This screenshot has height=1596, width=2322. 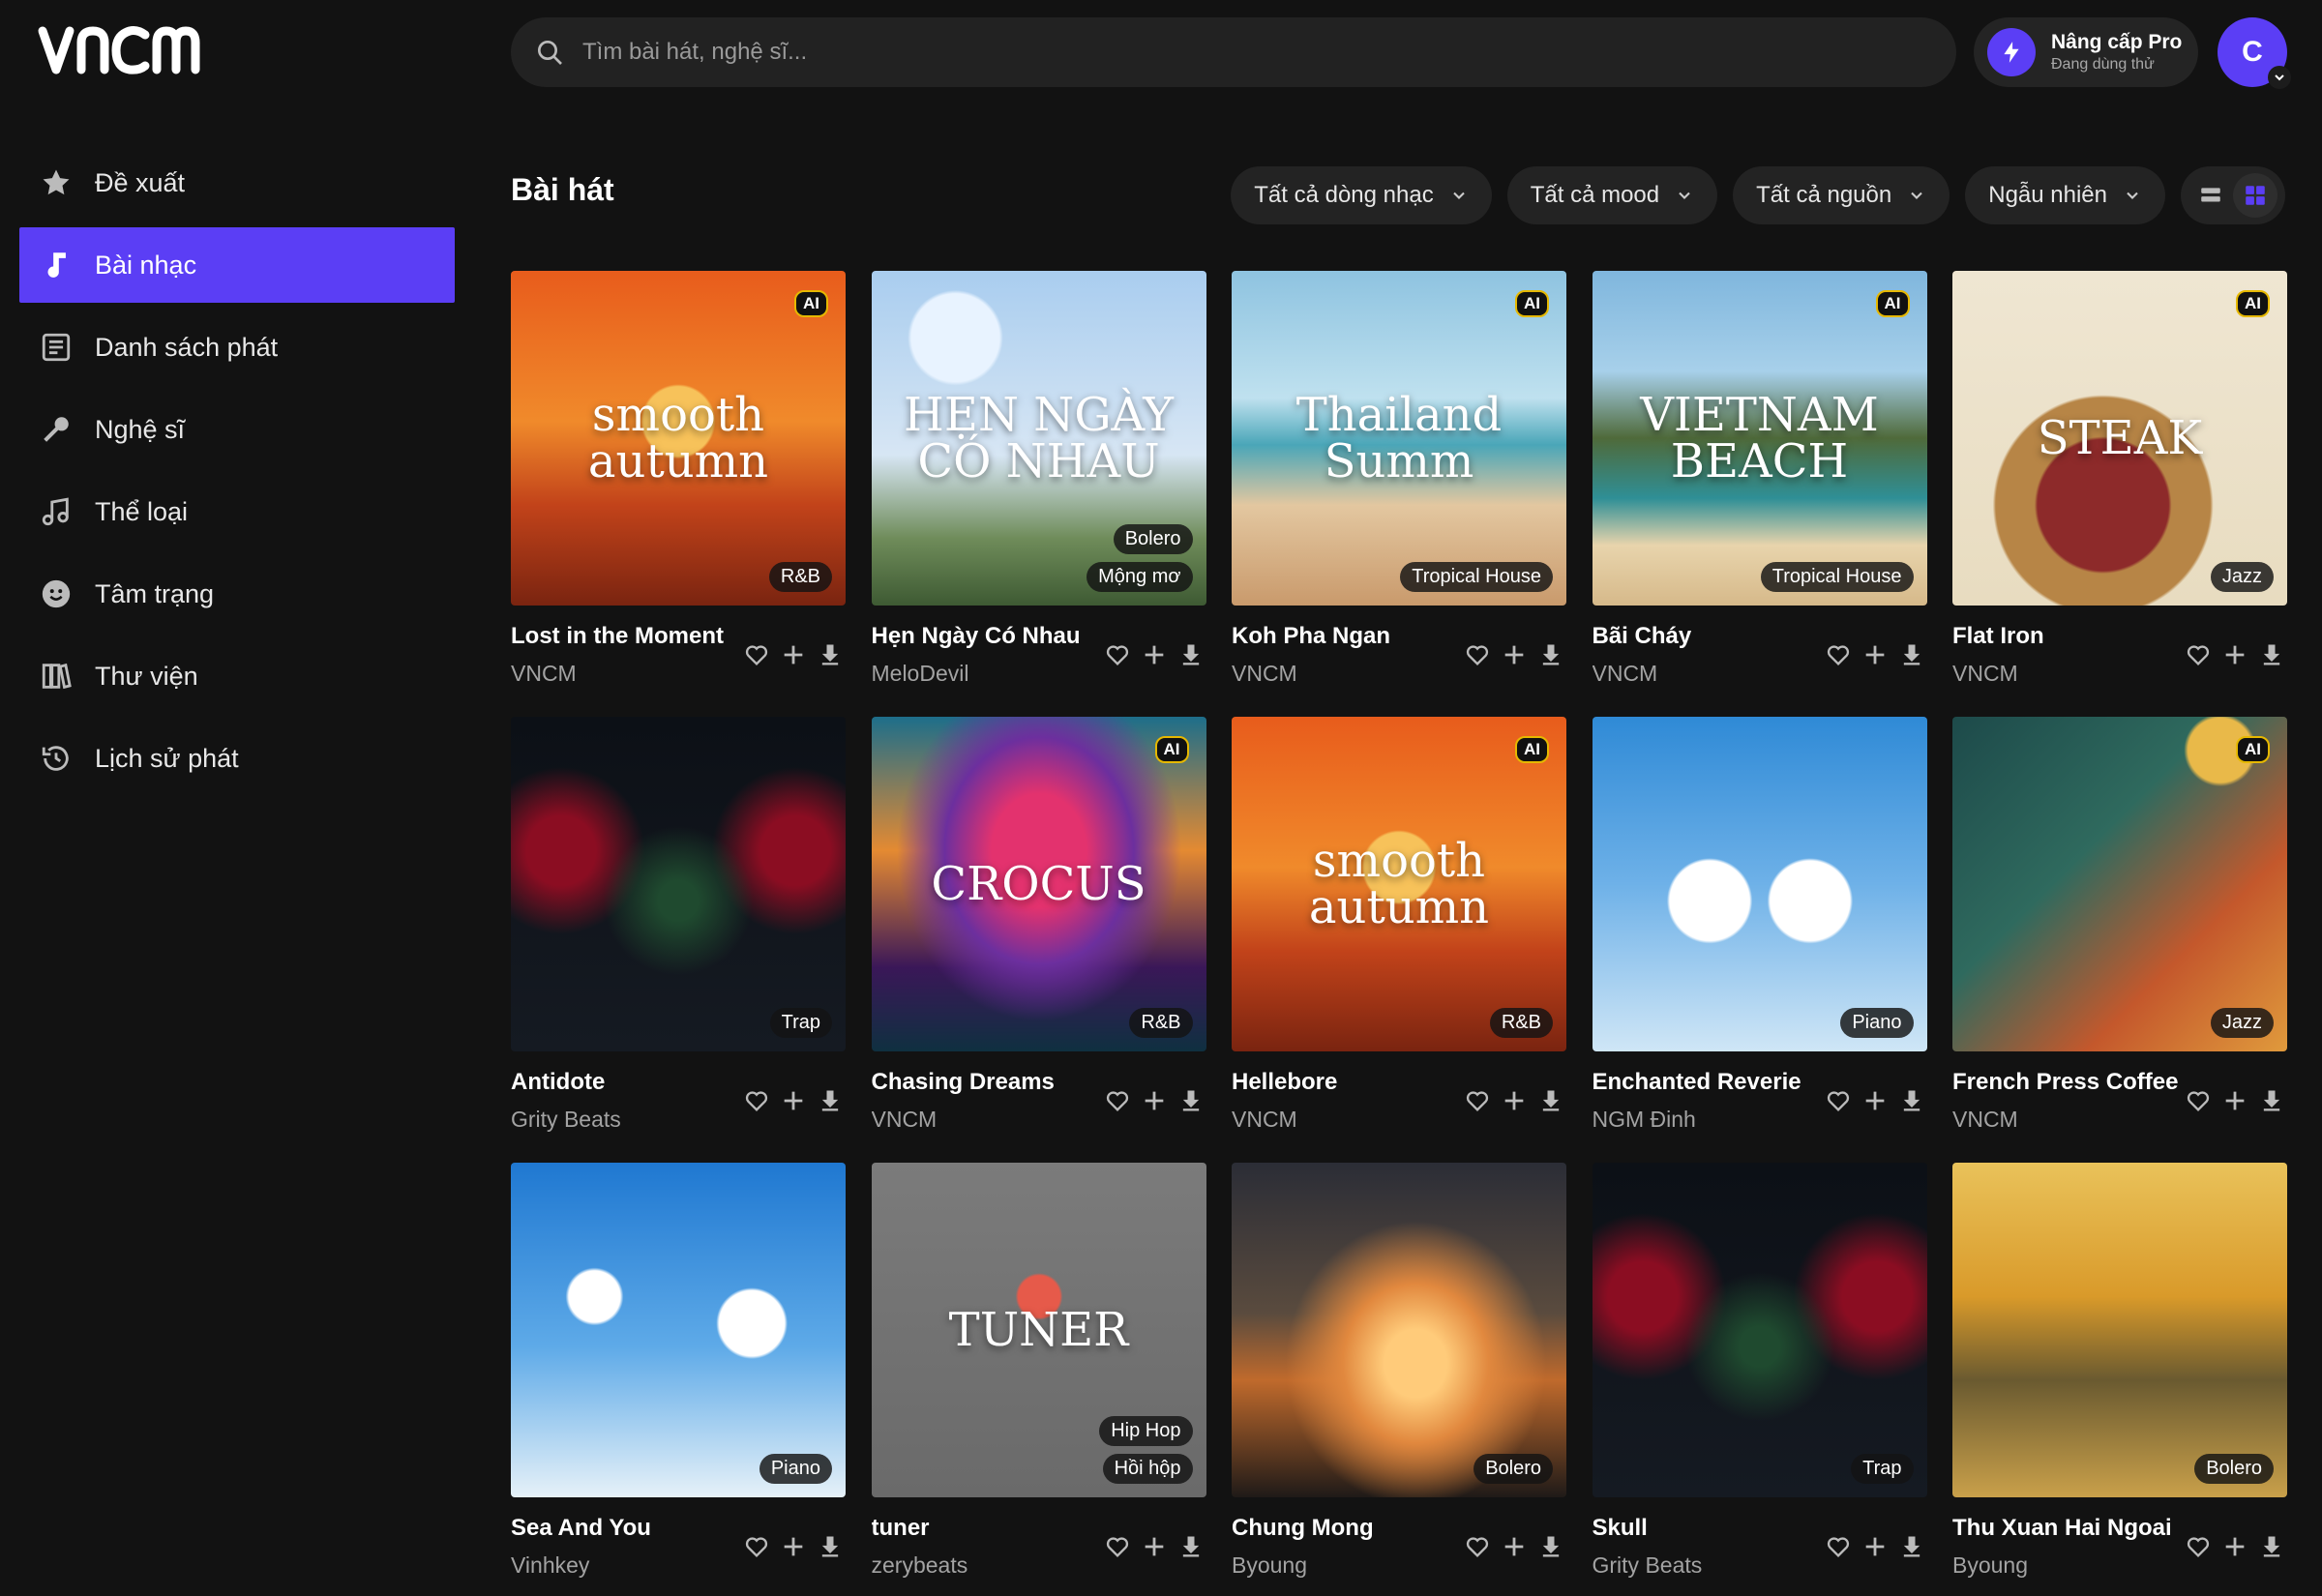 What do you see at coordinates (1708, 1120) in the screenshot?
I see `song-artist: NGM Đinh` at bounding box center [1708, 1120].